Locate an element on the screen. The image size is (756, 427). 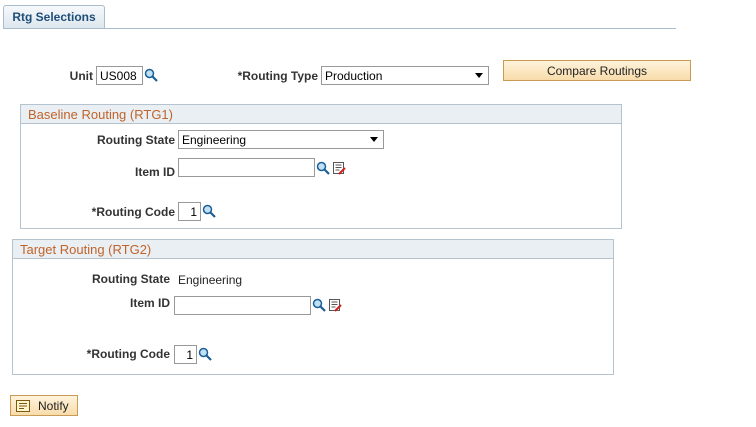
tab-label: Rtg Selections is located at coordinates (54, 17).